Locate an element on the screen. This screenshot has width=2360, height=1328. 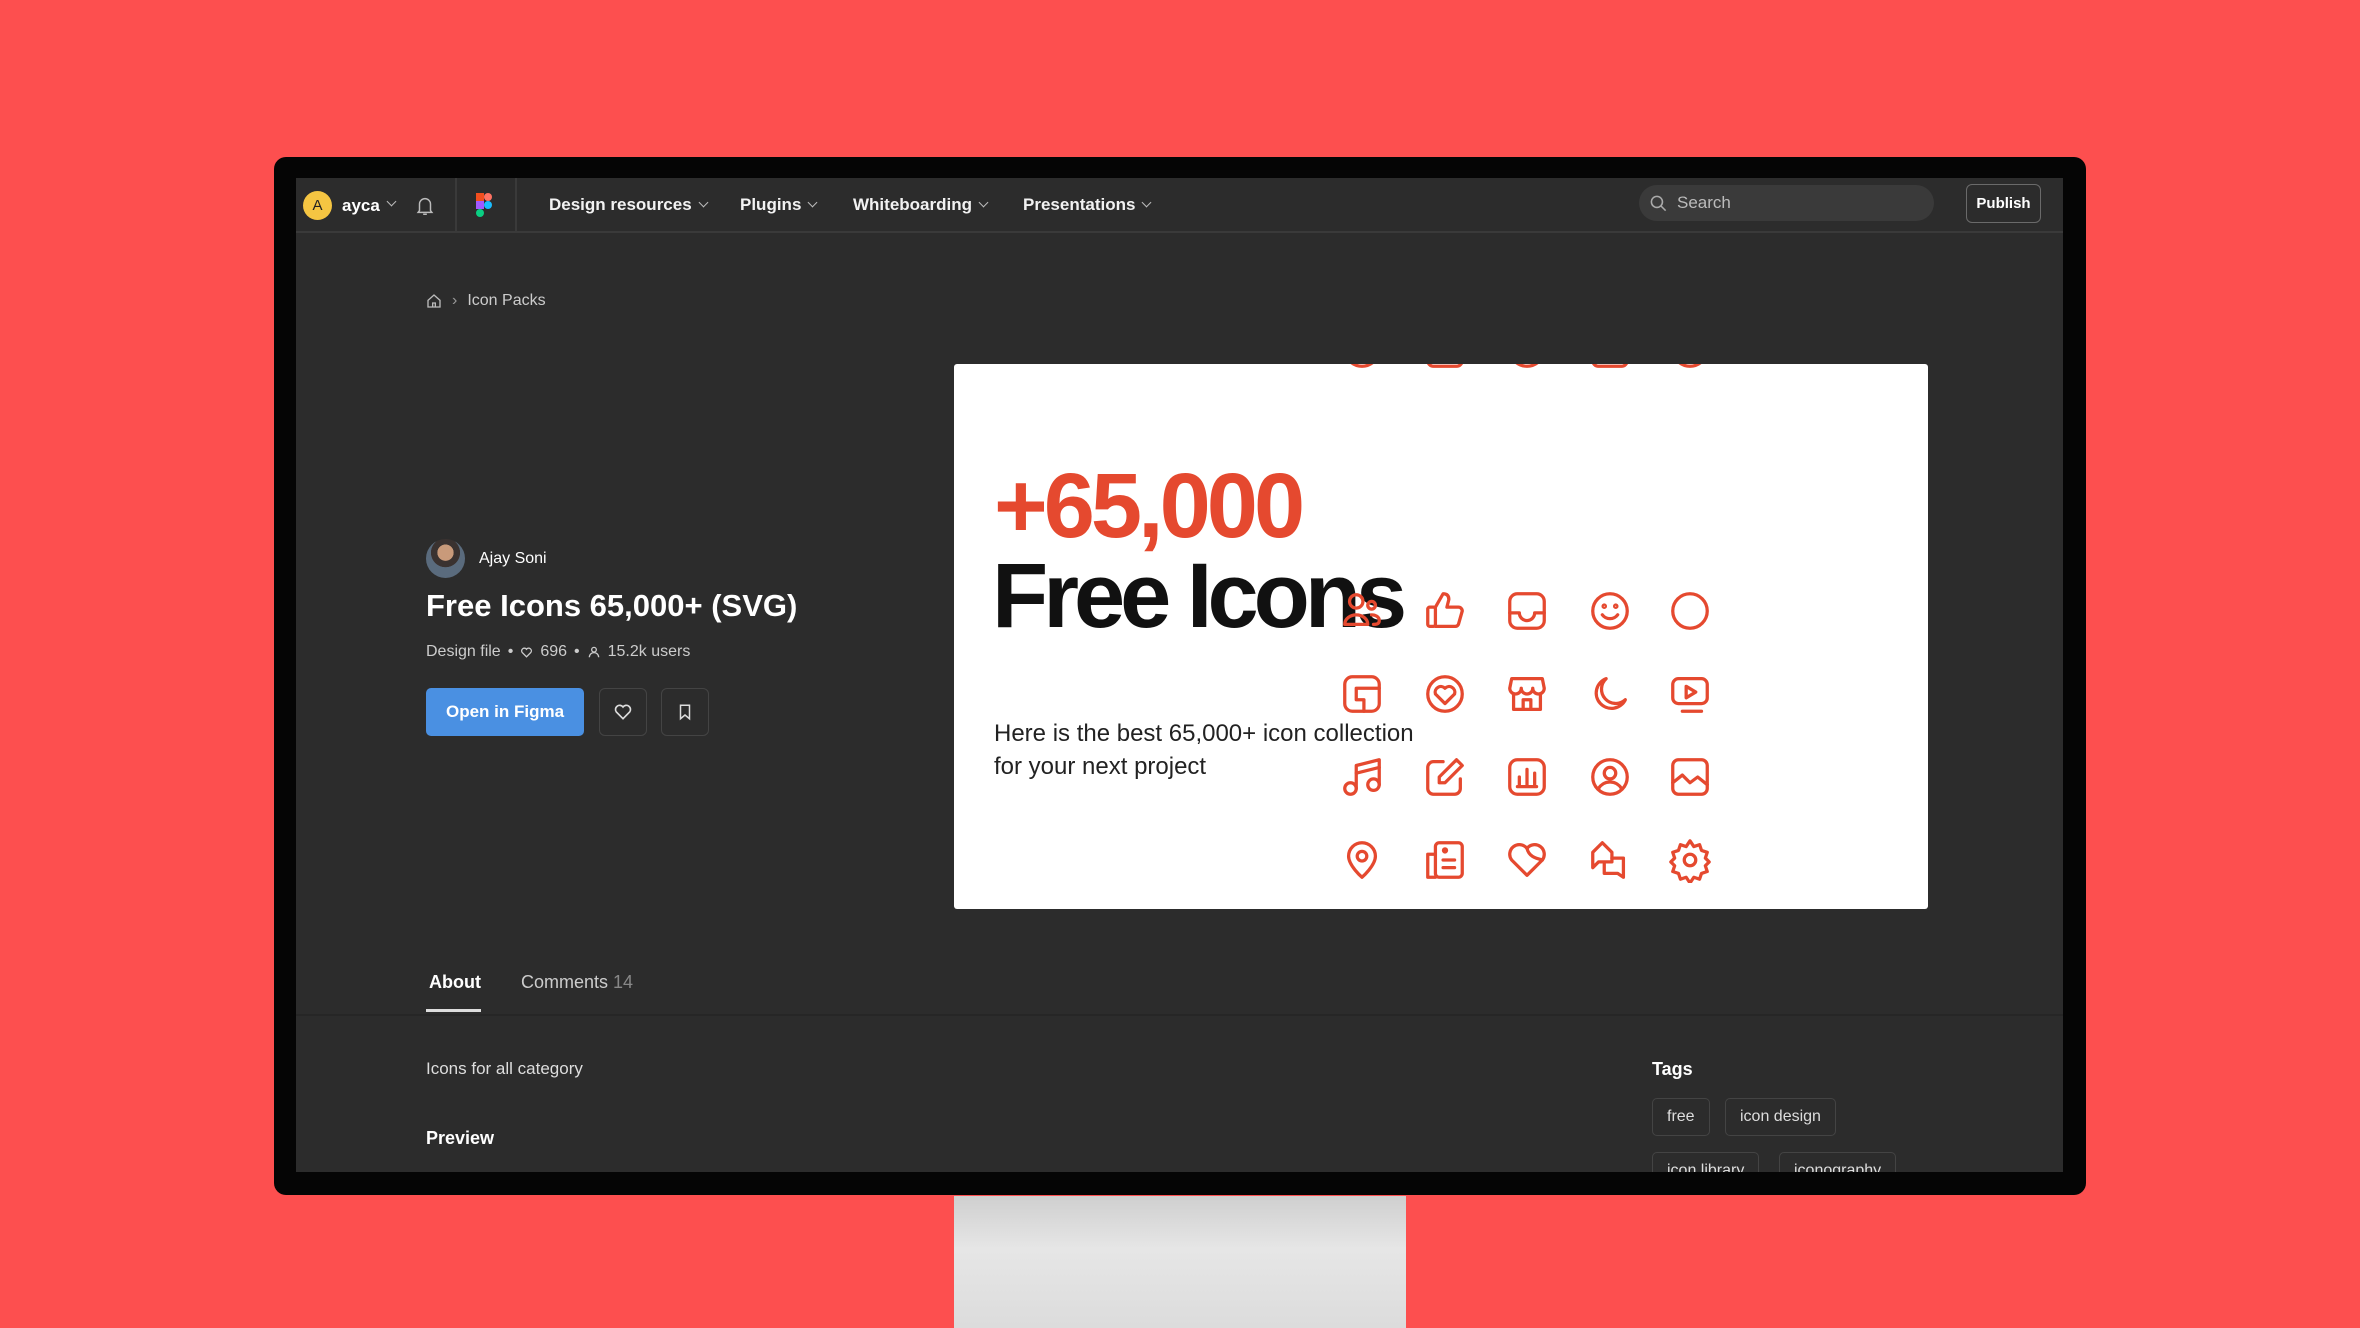
music-icon is located at coordinates (1362, 777).